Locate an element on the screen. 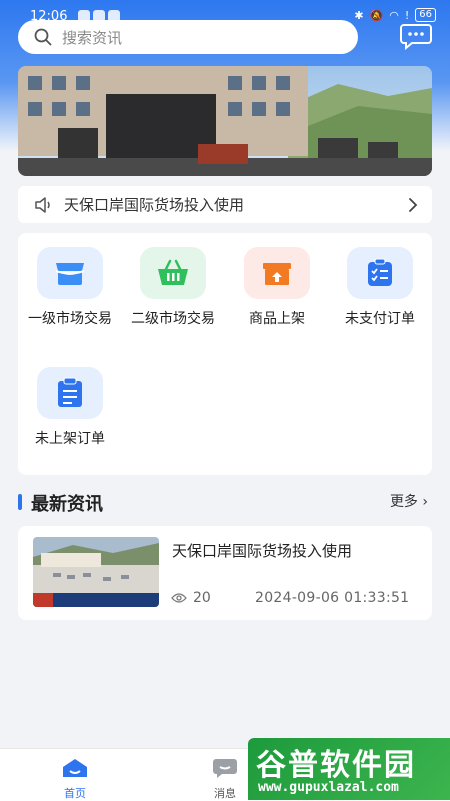 The width and height of the screenshot is (450, 801). news-date: 2024-09-06 01:33:51 is located at coordinates (332, 598).